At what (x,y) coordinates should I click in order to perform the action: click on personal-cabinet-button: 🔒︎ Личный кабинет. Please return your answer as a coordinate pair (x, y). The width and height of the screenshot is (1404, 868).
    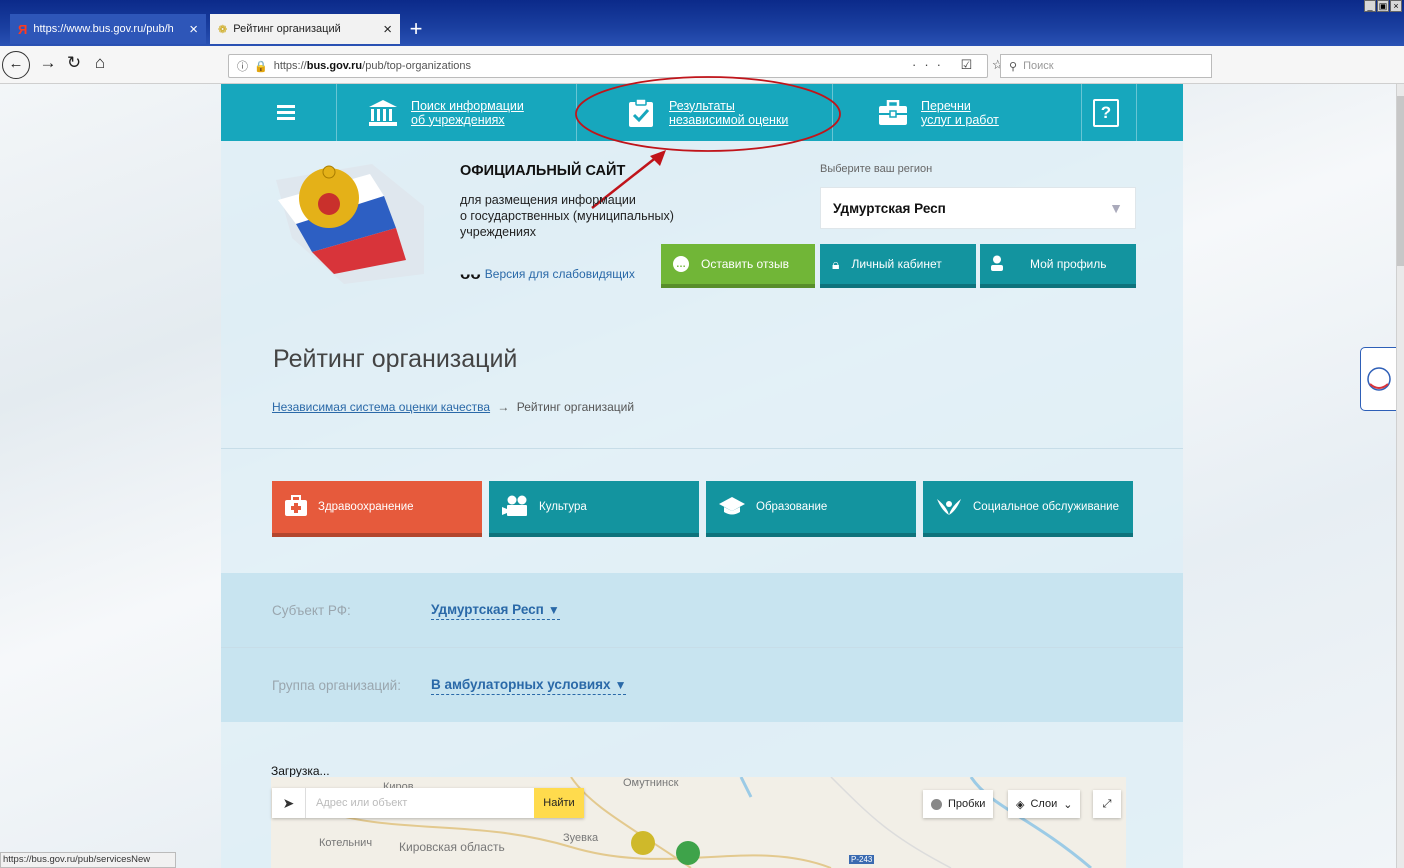
    Looking at the image, I should click on (898, 266).